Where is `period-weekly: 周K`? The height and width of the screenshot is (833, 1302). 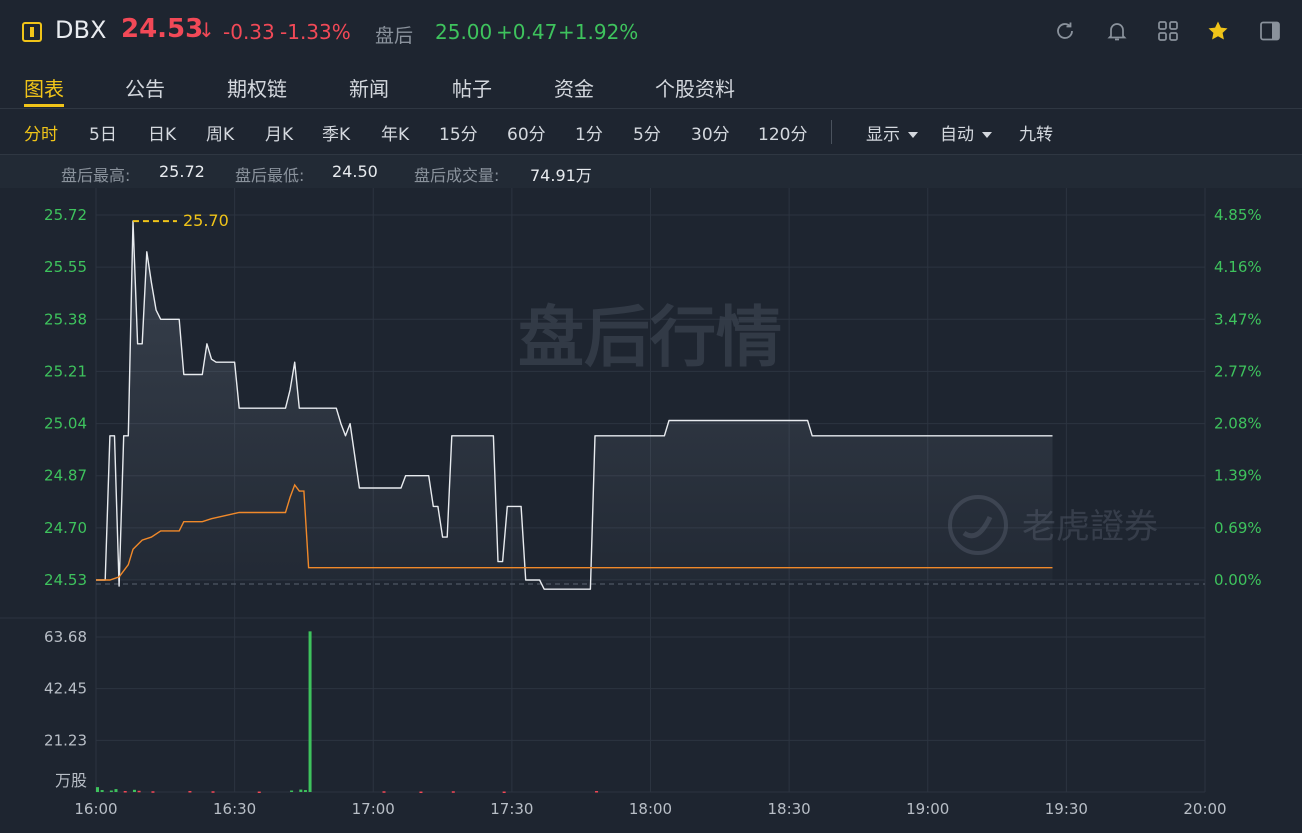 period-weekly: 周K is located at coordinates (220, 132).